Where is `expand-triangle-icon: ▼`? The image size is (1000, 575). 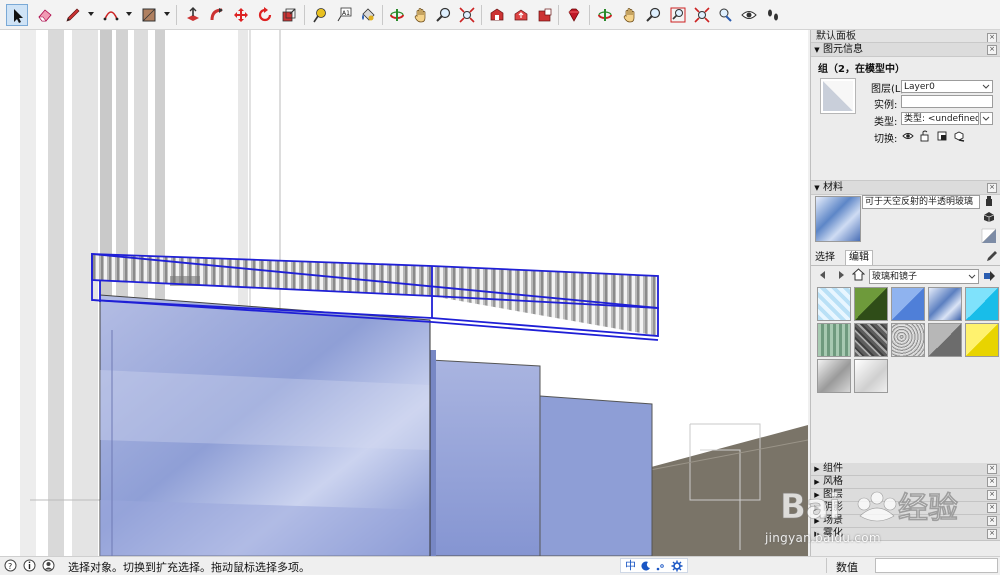 expand-triangle-icon: ▼ is located at coordinates (817, 50).